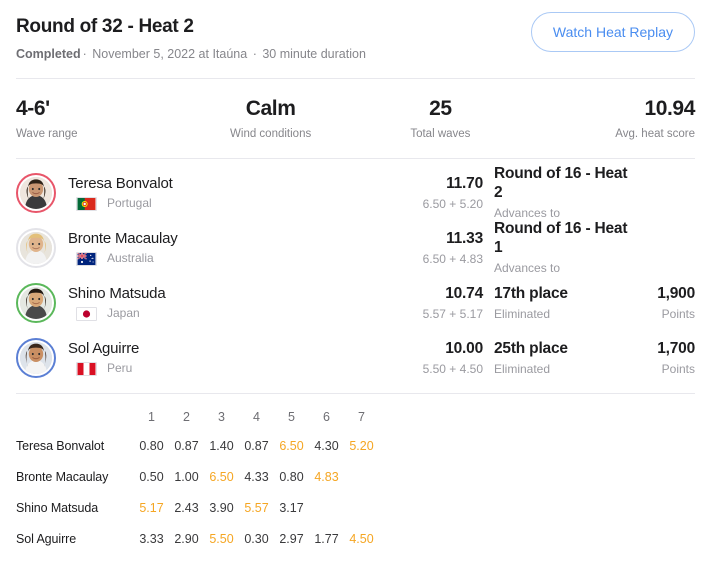 This screenshot has height=571, width=711. Describe the element at coordinates (256, 417) in the screenshot. I see `wave-header-4: 4` at that location.